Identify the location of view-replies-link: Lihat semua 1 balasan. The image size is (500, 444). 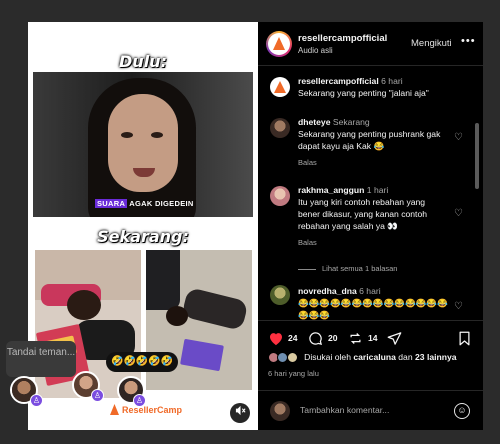
(347, 268).